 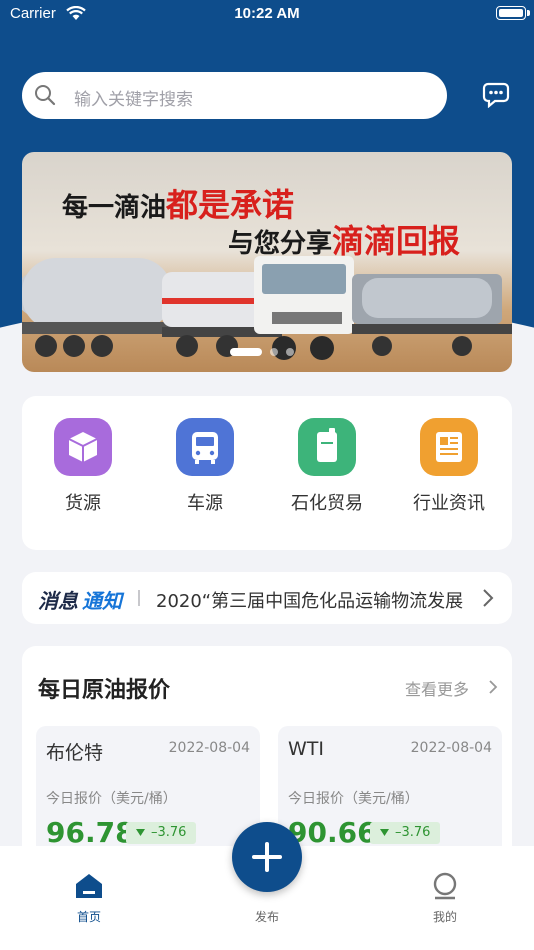 What do you see at coordinates (234, 95) in the screenshot?
I see `search-bar: 输入关键字搜索` at bounding box center [234, 95].